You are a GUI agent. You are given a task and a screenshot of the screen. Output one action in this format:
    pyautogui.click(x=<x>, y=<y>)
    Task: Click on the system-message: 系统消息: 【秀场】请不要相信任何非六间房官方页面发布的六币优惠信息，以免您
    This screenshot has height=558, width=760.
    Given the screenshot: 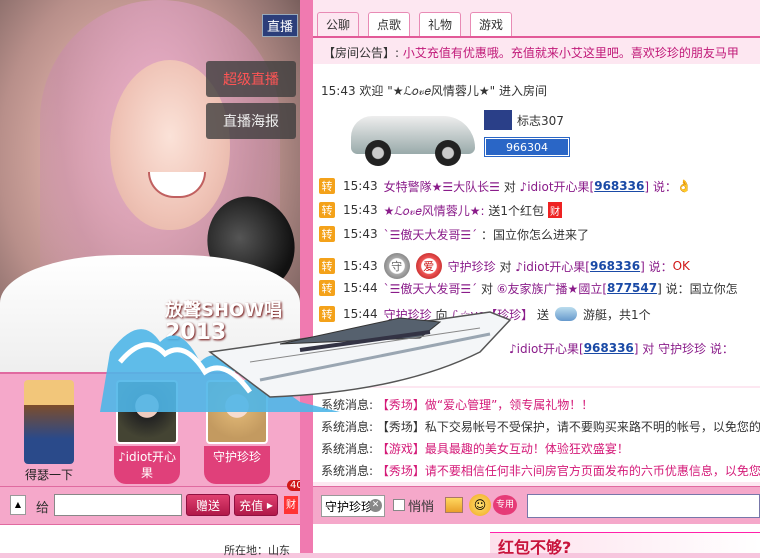 What is the action you would take?
    pyautogui.click(x=540, y=470)
    